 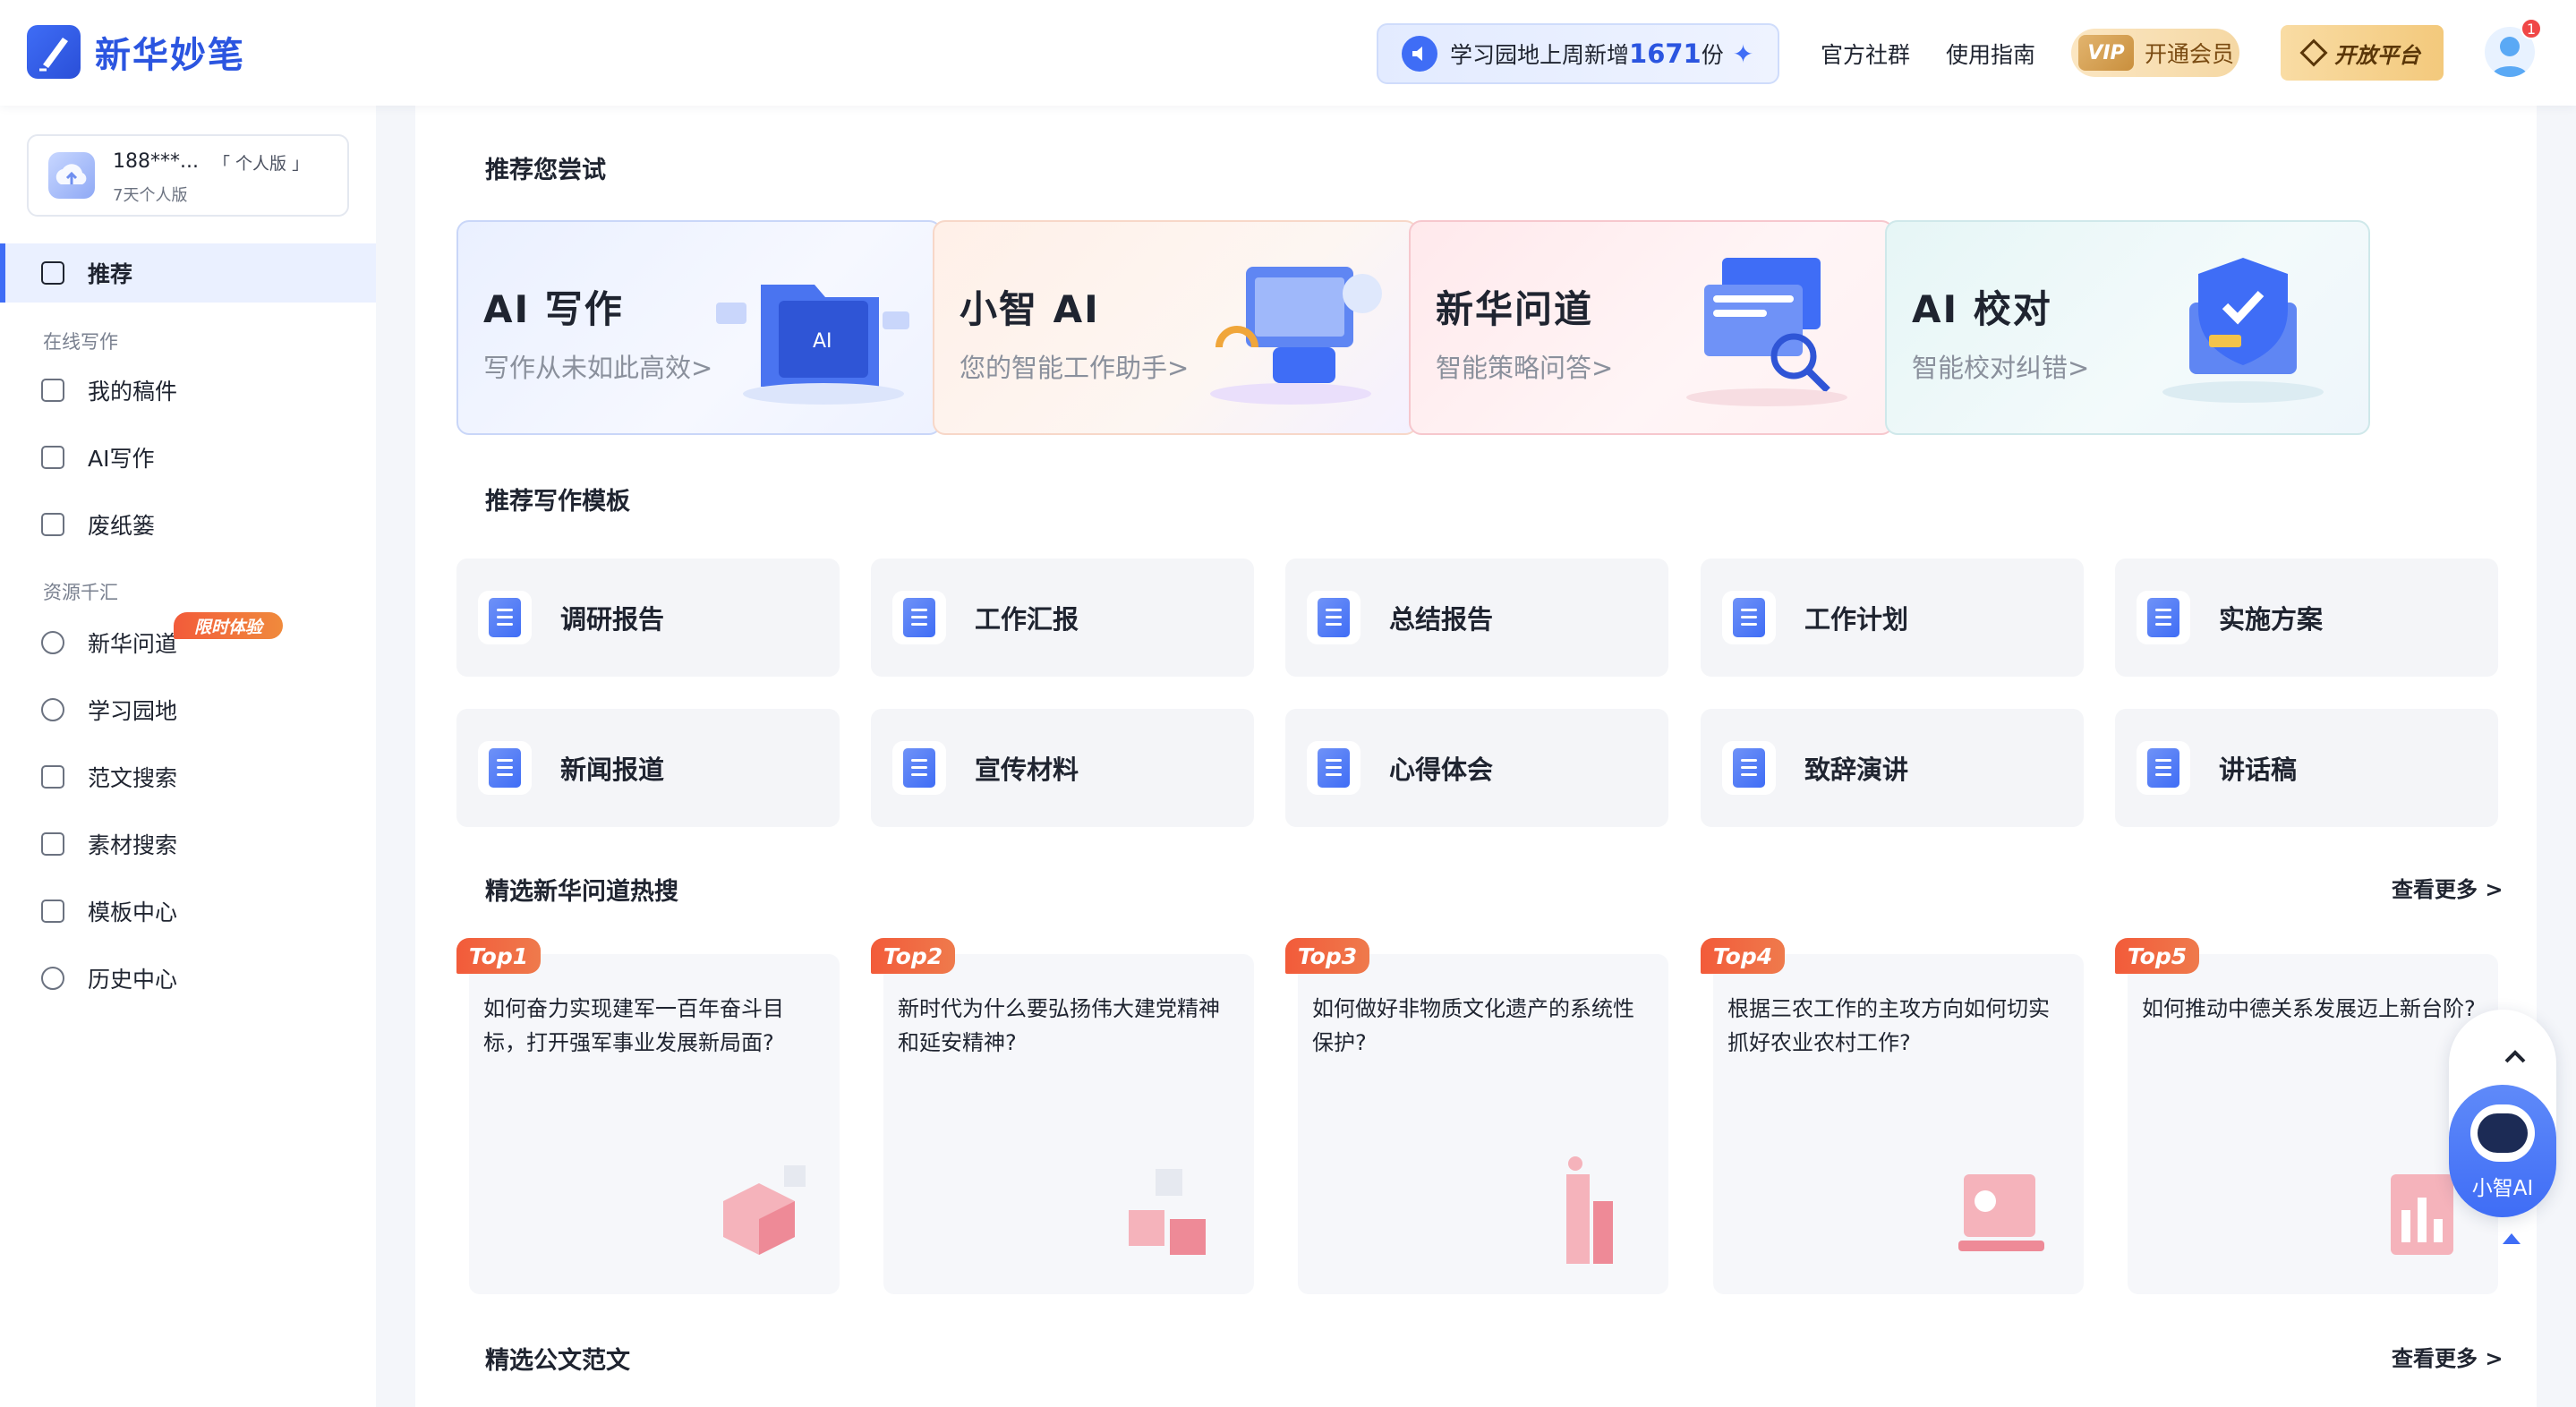 What do you see at coordinates (133, 912) in the screenshot?
I see `sidebar-item-label: 模板中心` at bounding box center [133, 912].